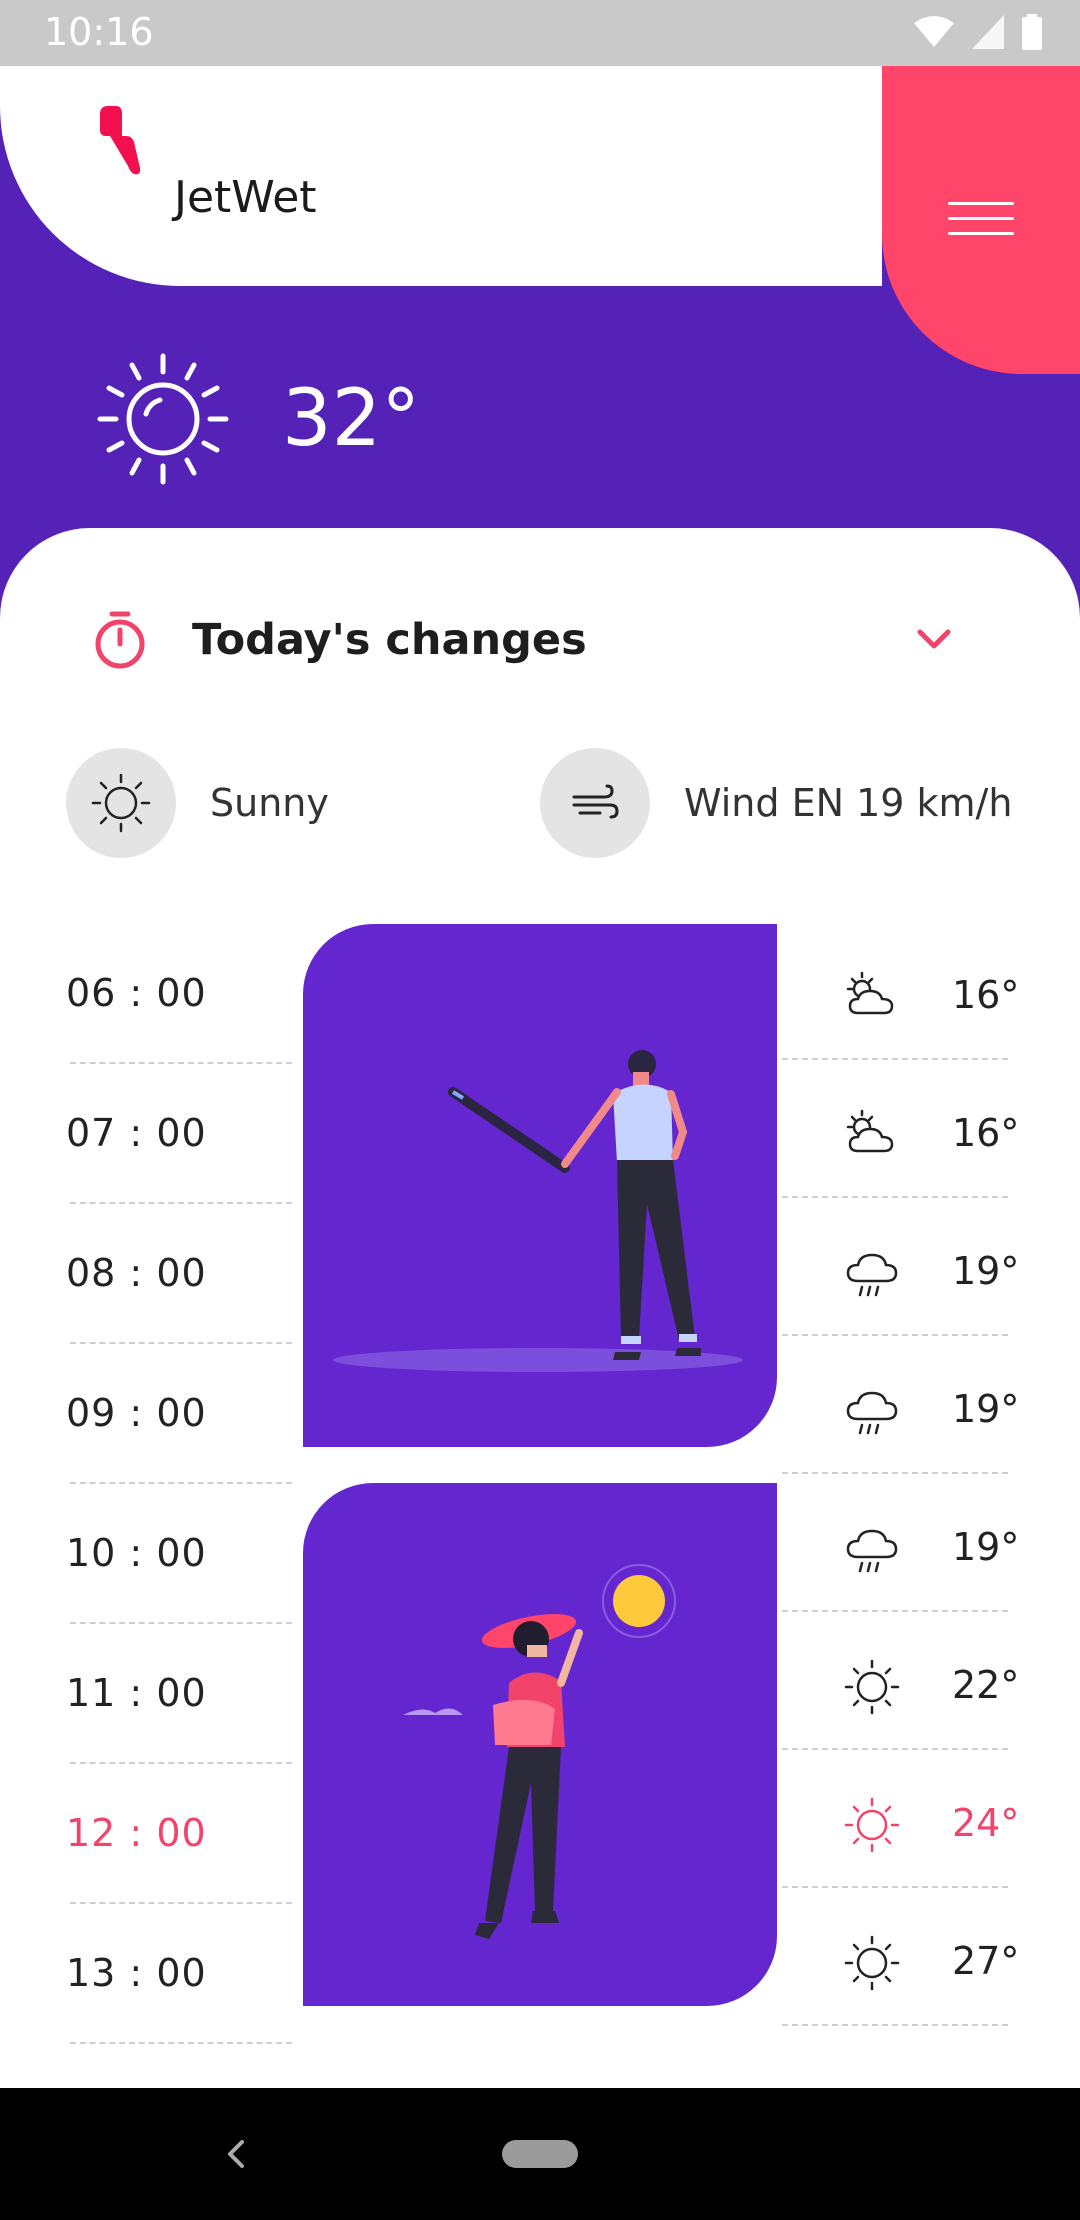  What do you see at coordinates (986, 1961) in the screenshot?
I see `forecast-temp: 27°` at bounding box center [986, 1961].